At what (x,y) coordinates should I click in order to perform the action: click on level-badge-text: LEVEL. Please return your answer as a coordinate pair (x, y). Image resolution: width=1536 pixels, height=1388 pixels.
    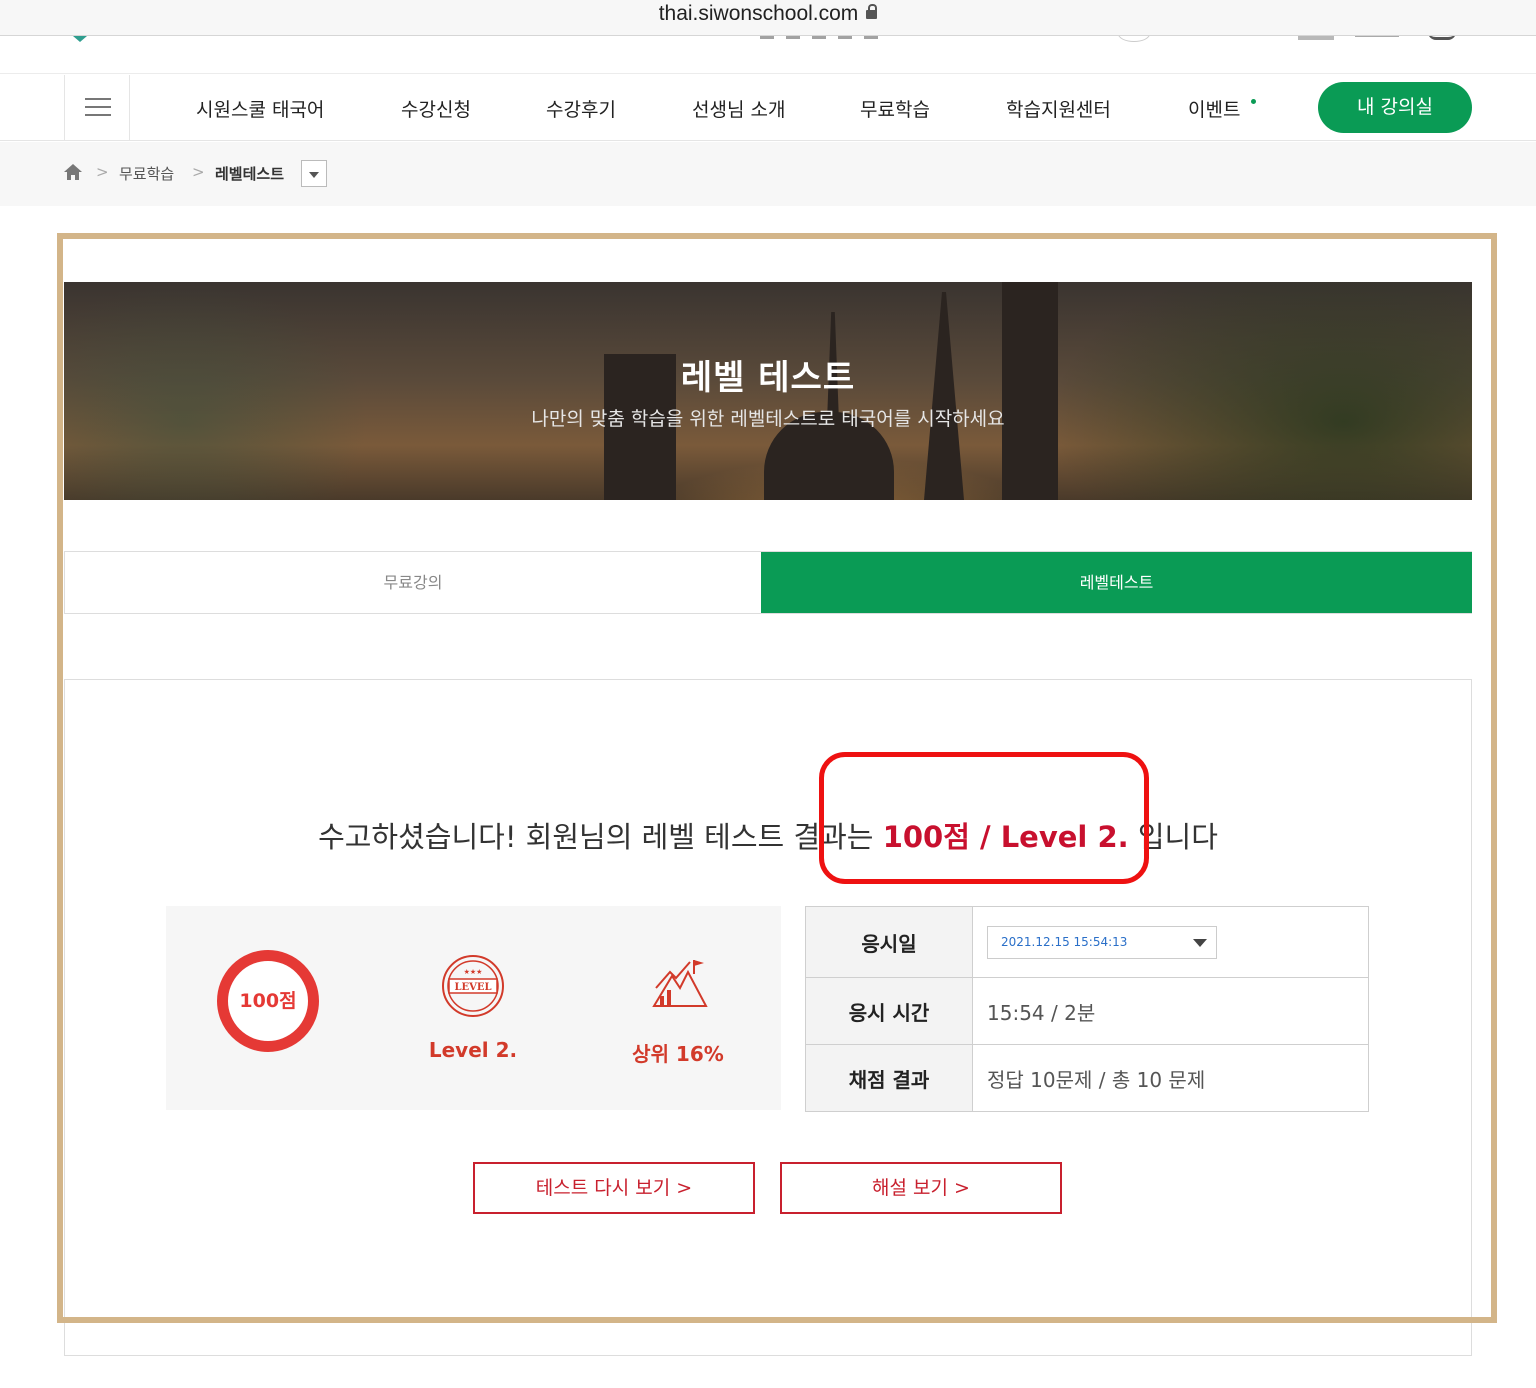
    Looking at the image, I should click on (472, 987).